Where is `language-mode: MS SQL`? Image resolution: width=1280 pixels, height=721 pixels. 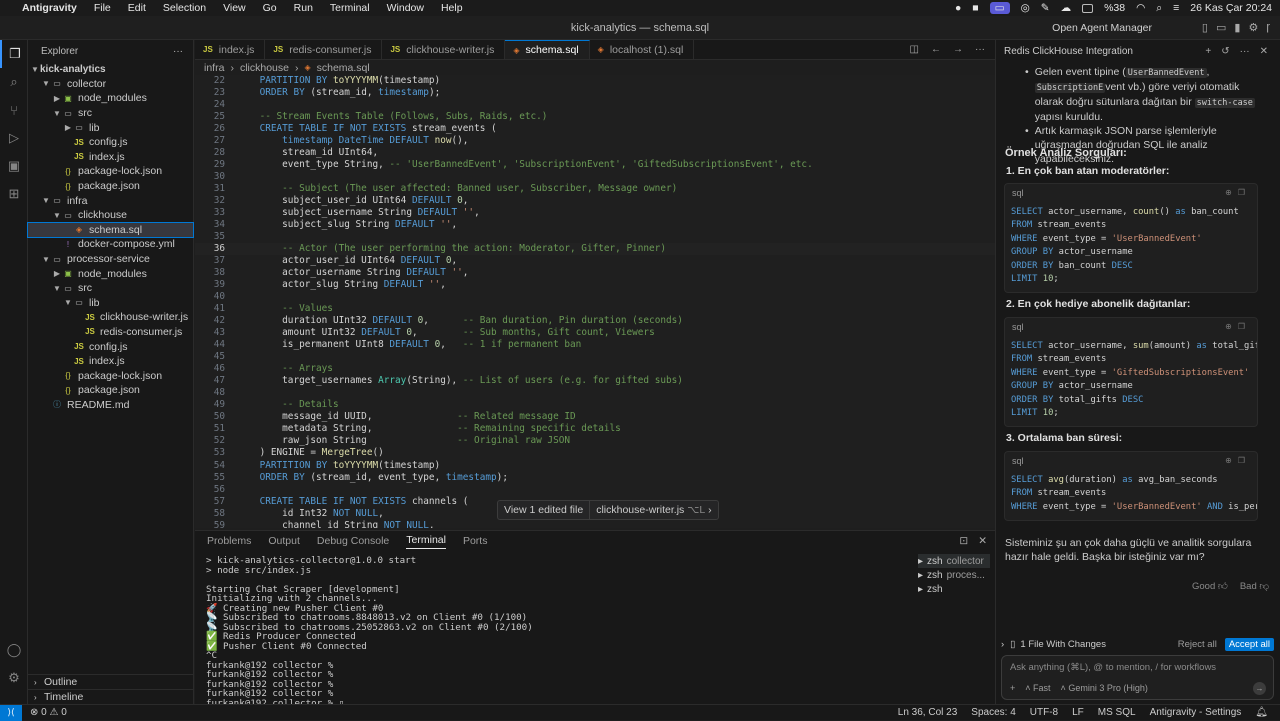
language-mode: MS SQL is located at coordinates (1117, 712).